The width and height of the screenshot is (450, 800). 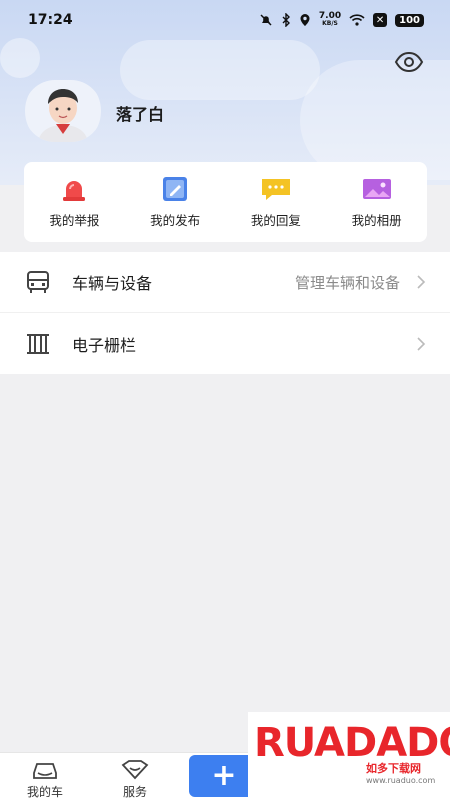 What do you see at coordinates (225, 343) in the screenshot?
I see `menu-item-electronic-fence: 电子栅栏` at bounding box center [225, 343].